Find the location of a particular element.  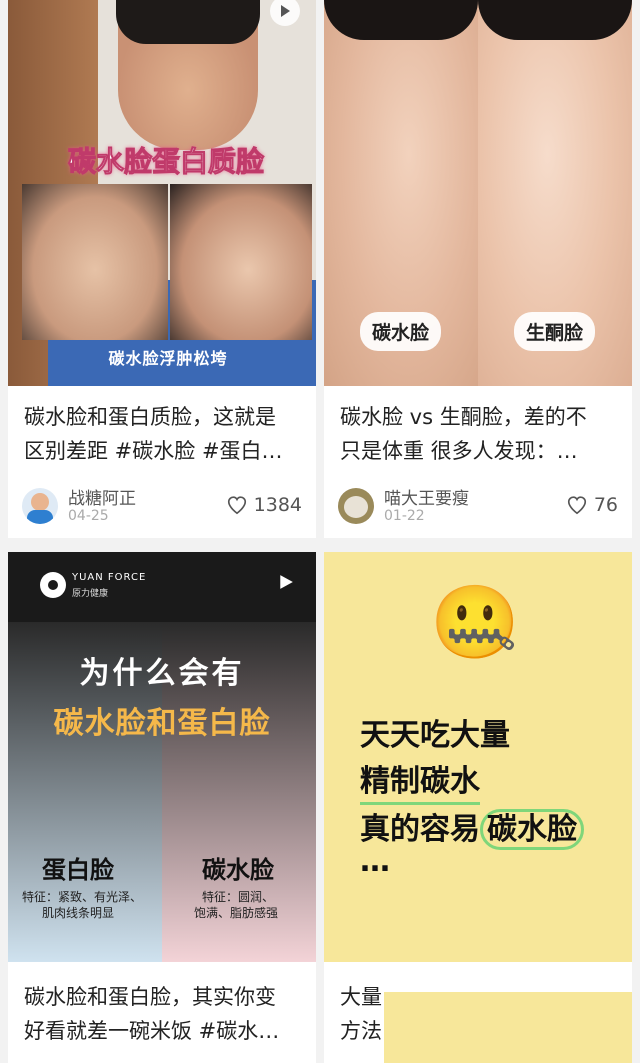

cover-headline-1: 为什么会有 is located at coordinates (162, 673).